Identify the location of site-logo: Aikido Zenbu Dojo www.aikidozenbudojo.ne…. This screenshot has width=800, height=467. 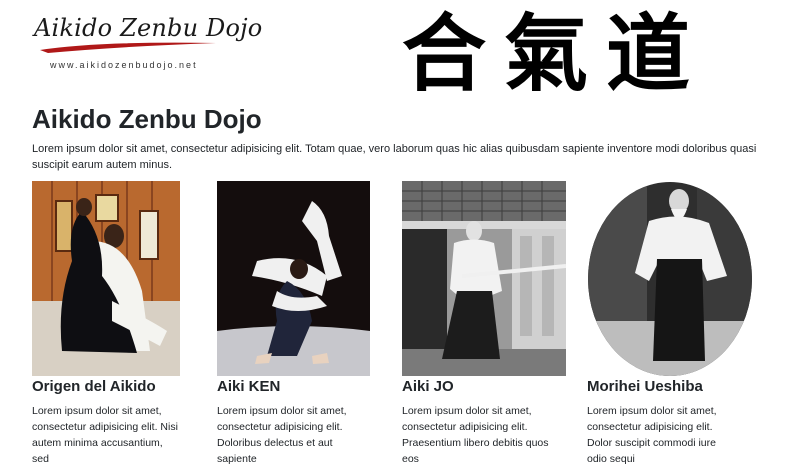
(146, 43).